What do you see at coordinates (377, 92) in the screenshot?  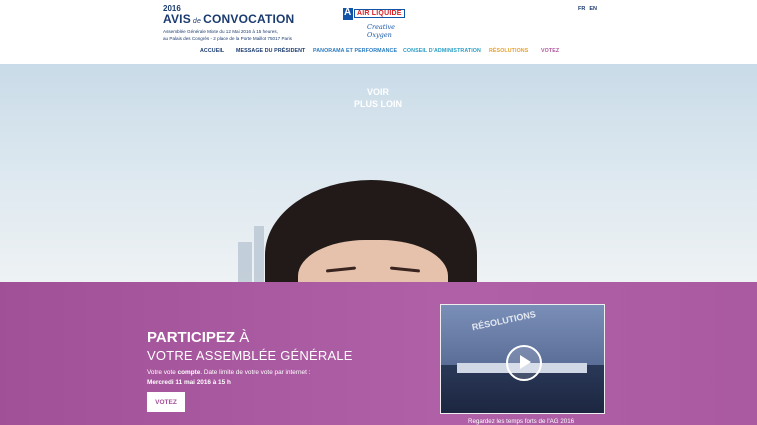 I see `hero-line-1: VOIR` at bounding box center [377, 92].